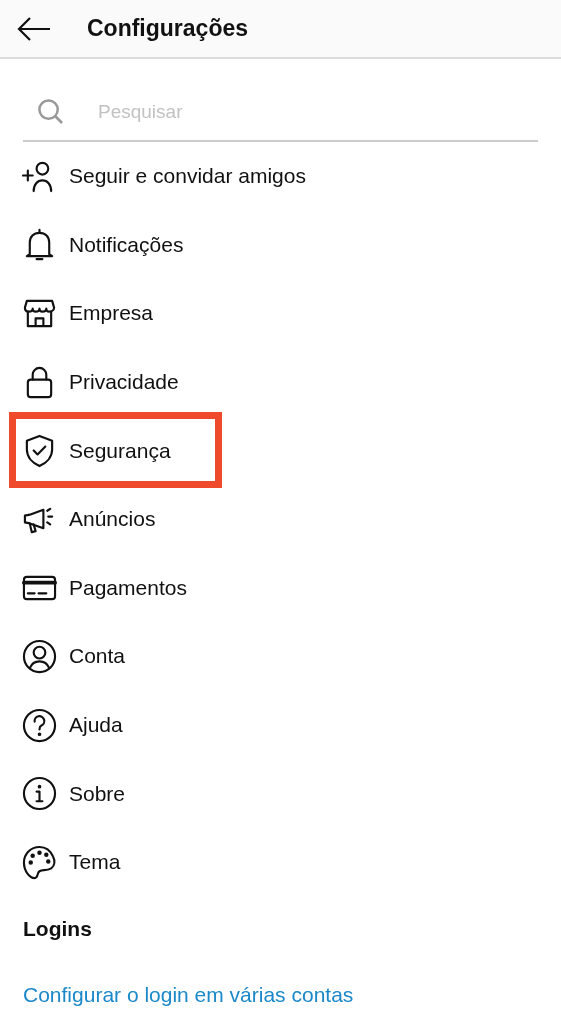 The width and height of the screenshot is (561, 1024). Describe the element at coordinates (39, 862) in the screenshot. I see `palette-icon` at that location.